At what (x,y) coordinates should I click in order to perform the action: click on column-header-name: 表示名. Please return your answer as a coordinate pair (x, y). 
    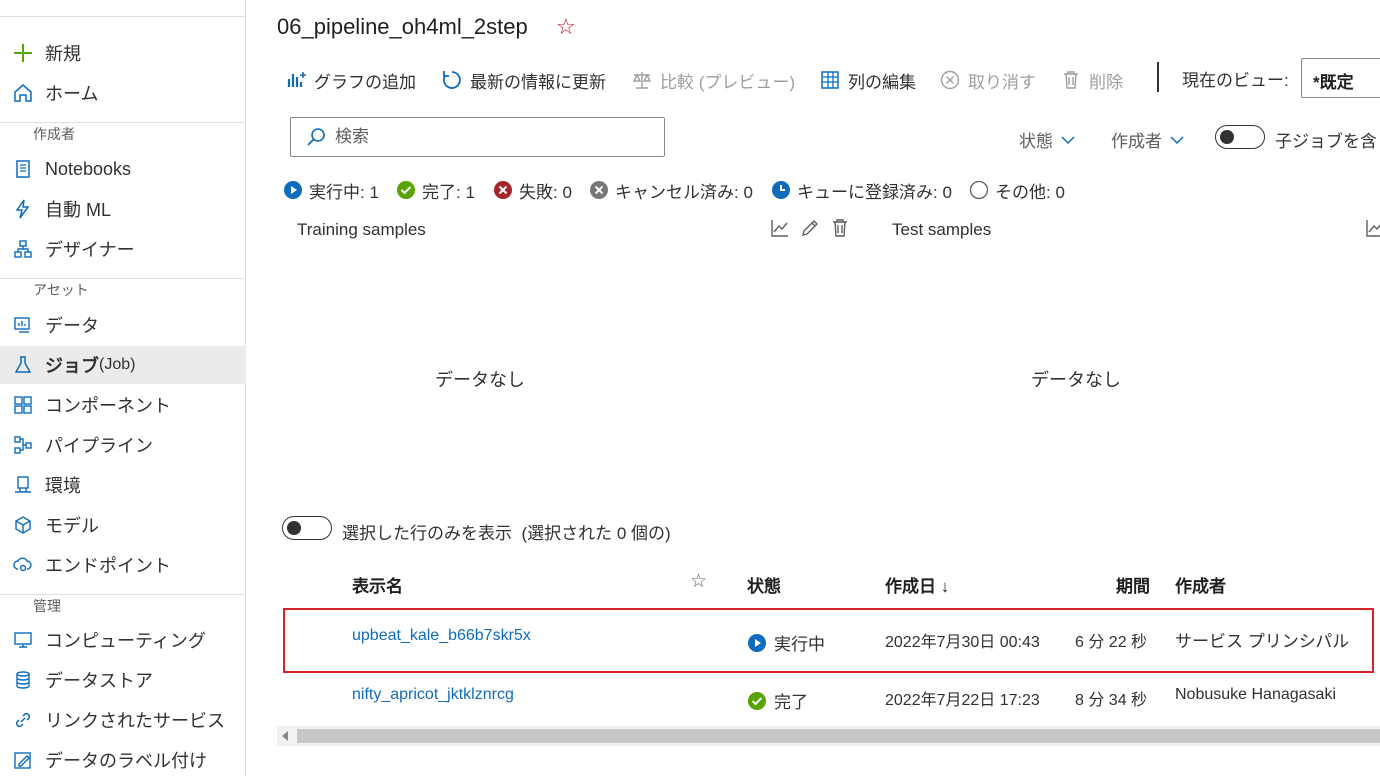
    Looking at the image, I should click on (377, 584).